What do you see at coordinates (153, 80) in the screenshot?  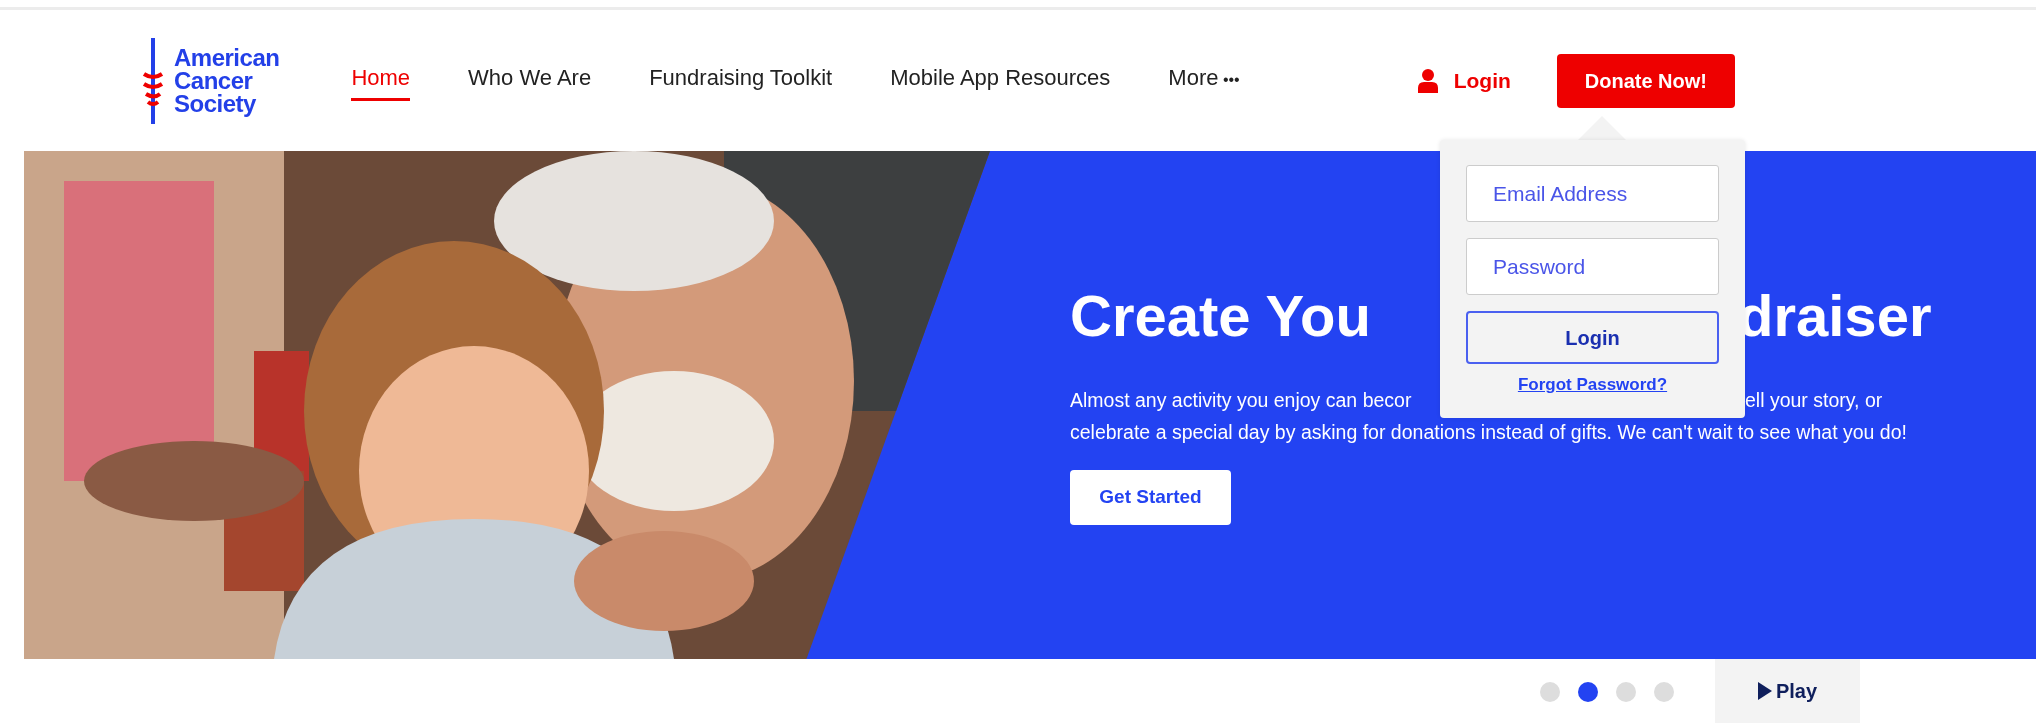 I see `logo-icon` at bounding box center [153, 80].